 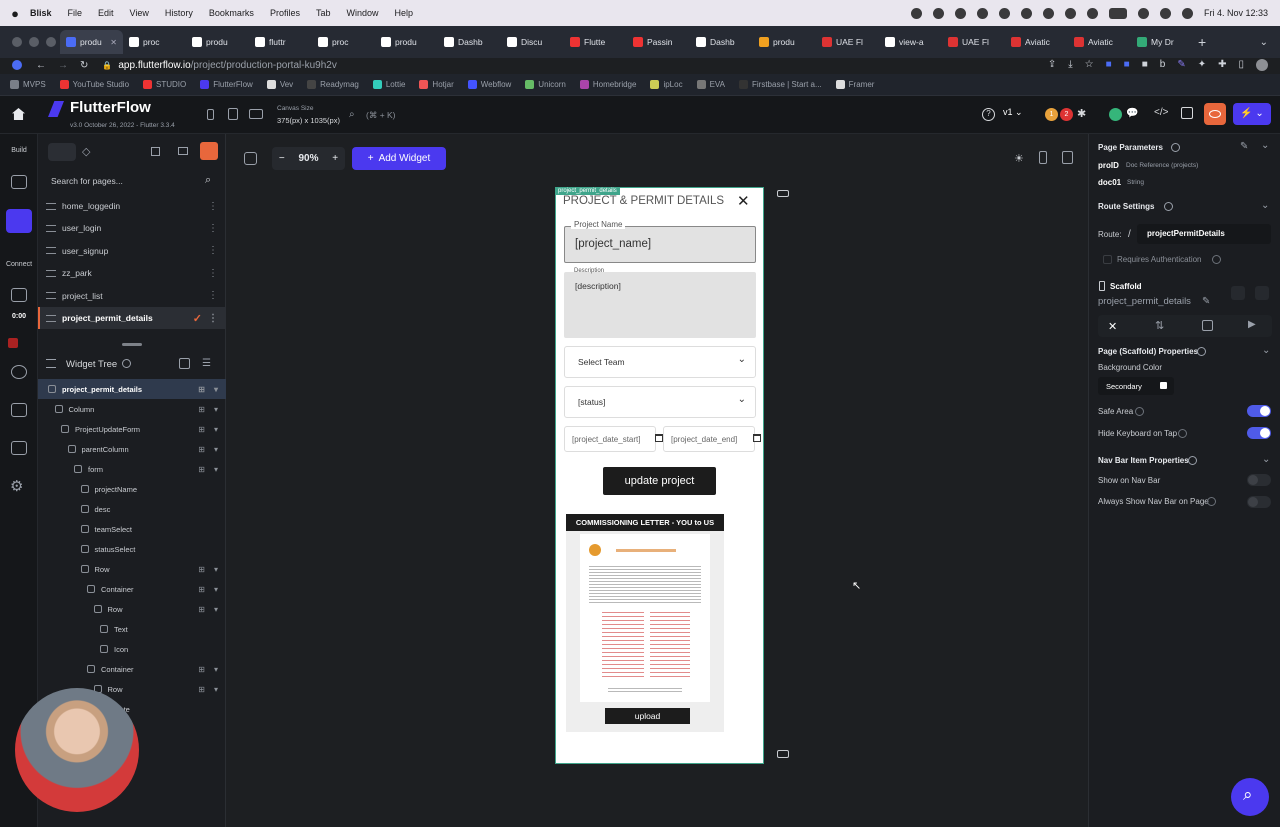 I want to click on bottom-handle-icon, so click(x=783, y=754).